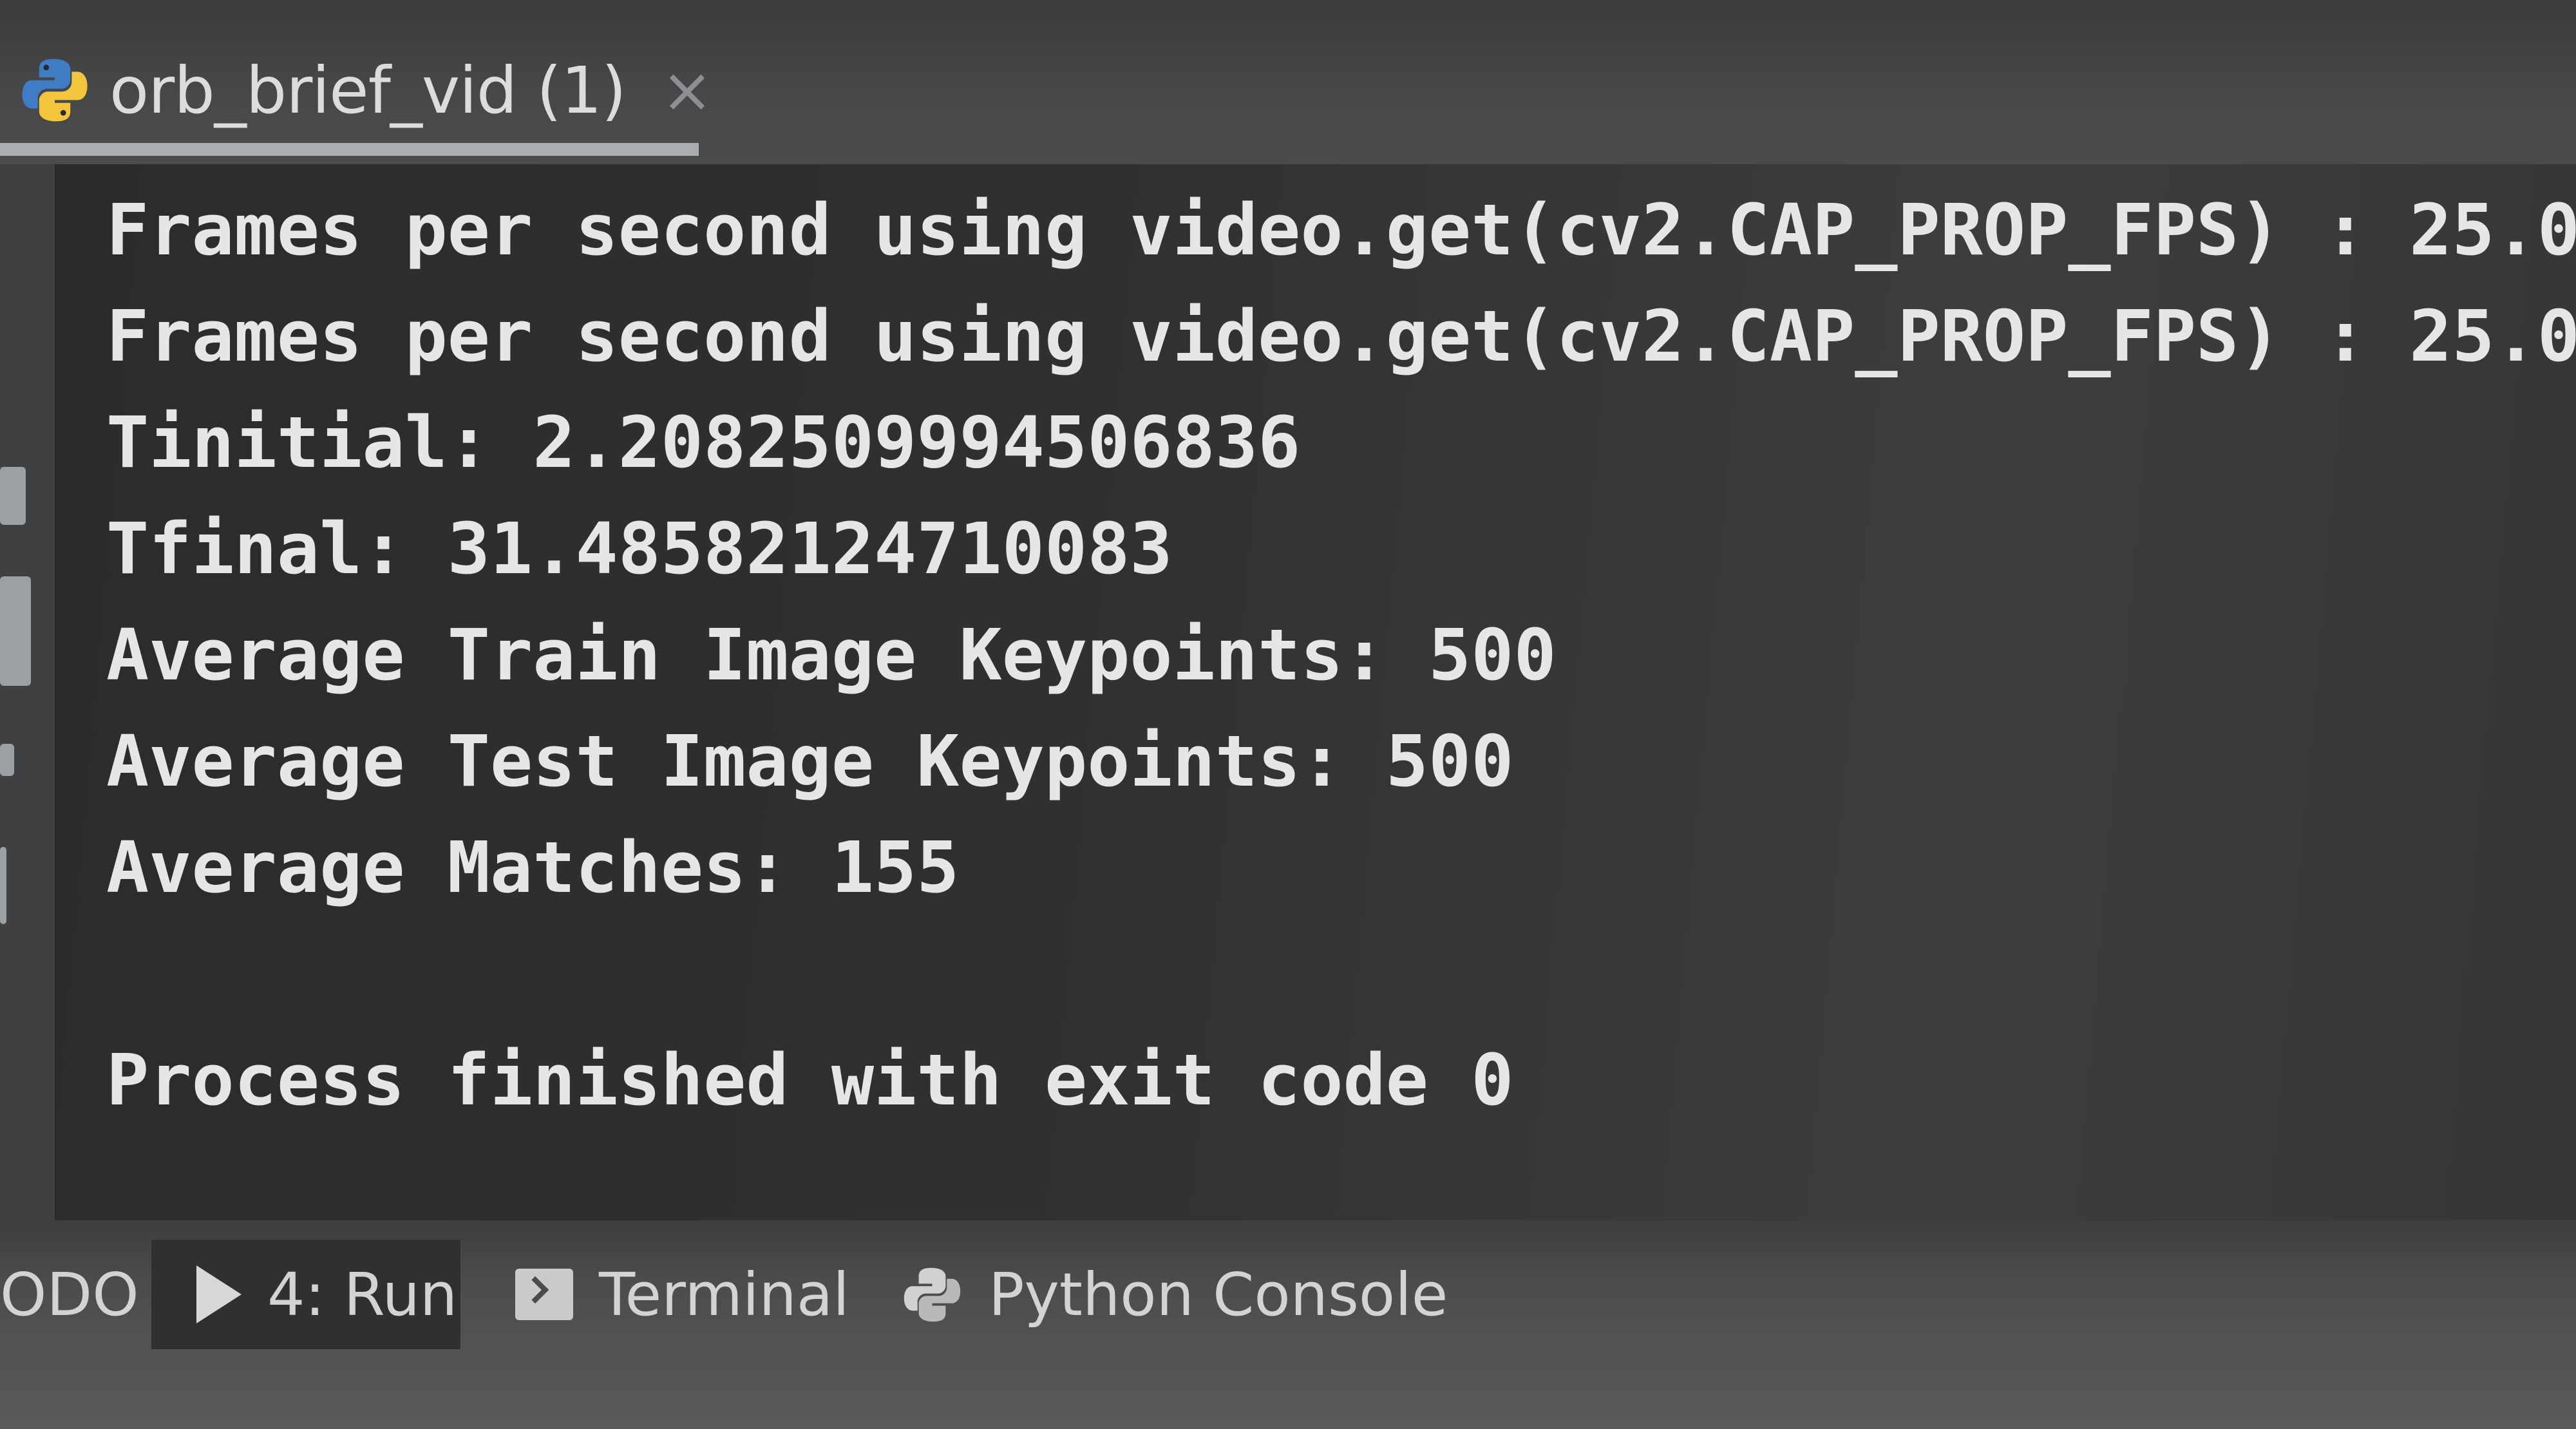  What do you see at coordinates (639, 548) in the screenshot?
I see `console-line: Tfinal: 31.48582124710083` at bounding box center [639, 548].